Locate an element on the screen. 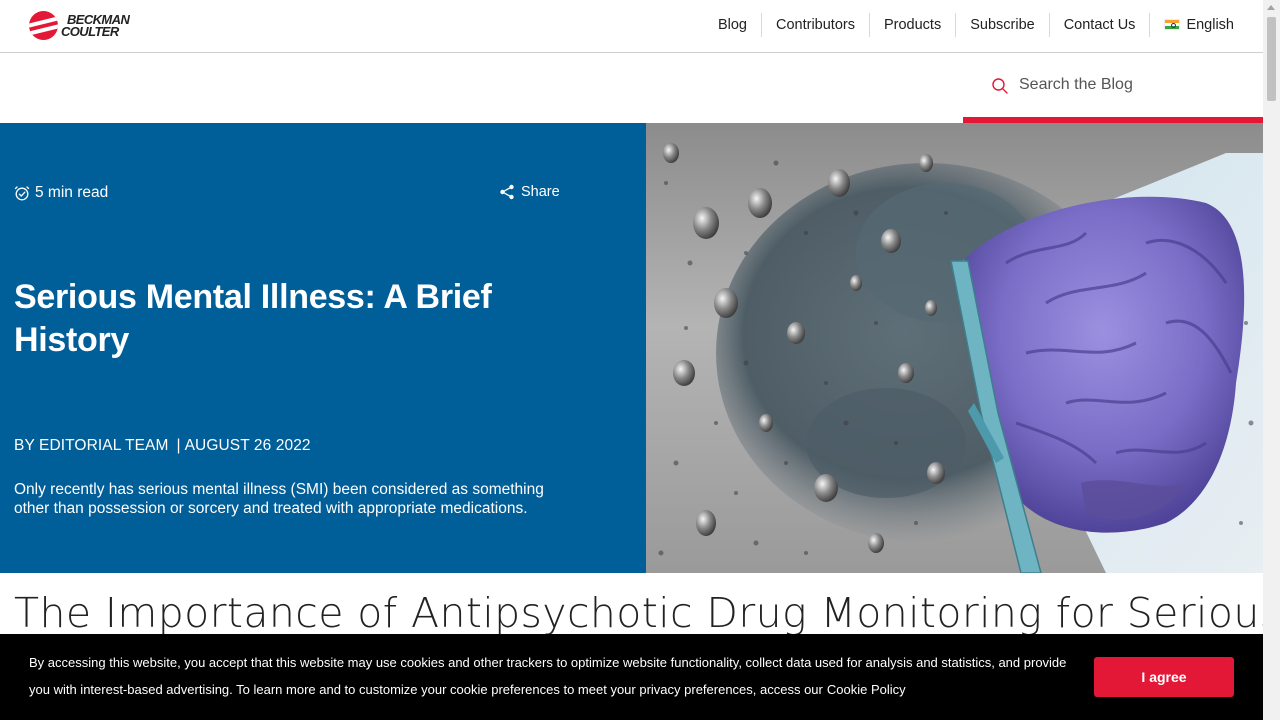 Image resolution: width=1280 pixels, height=720 pixels. logo-mark-icon is located at coordinates (43, 25).